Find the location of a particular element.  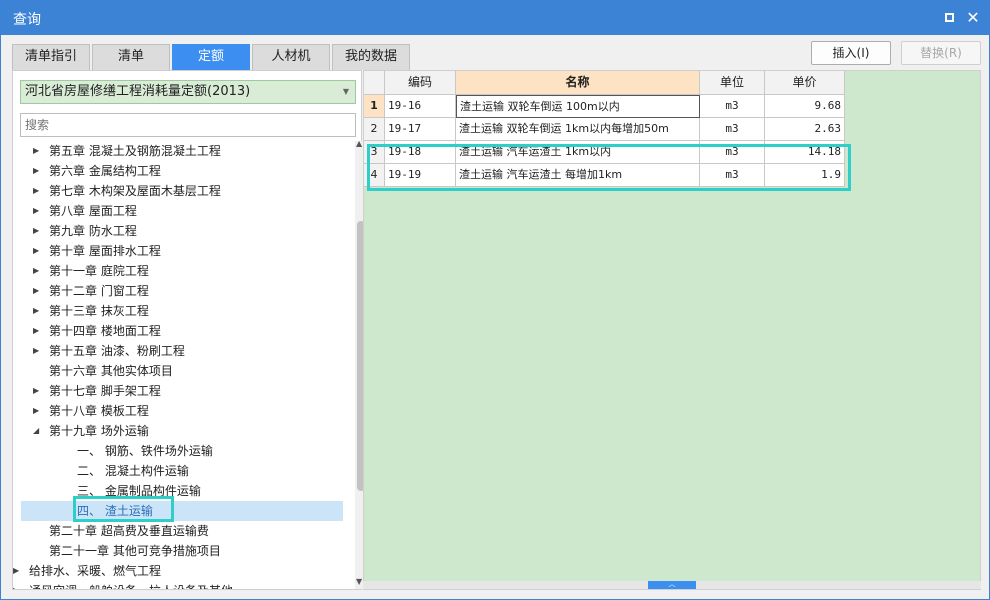

row-index: 1 is located at coordinates (374, 106).